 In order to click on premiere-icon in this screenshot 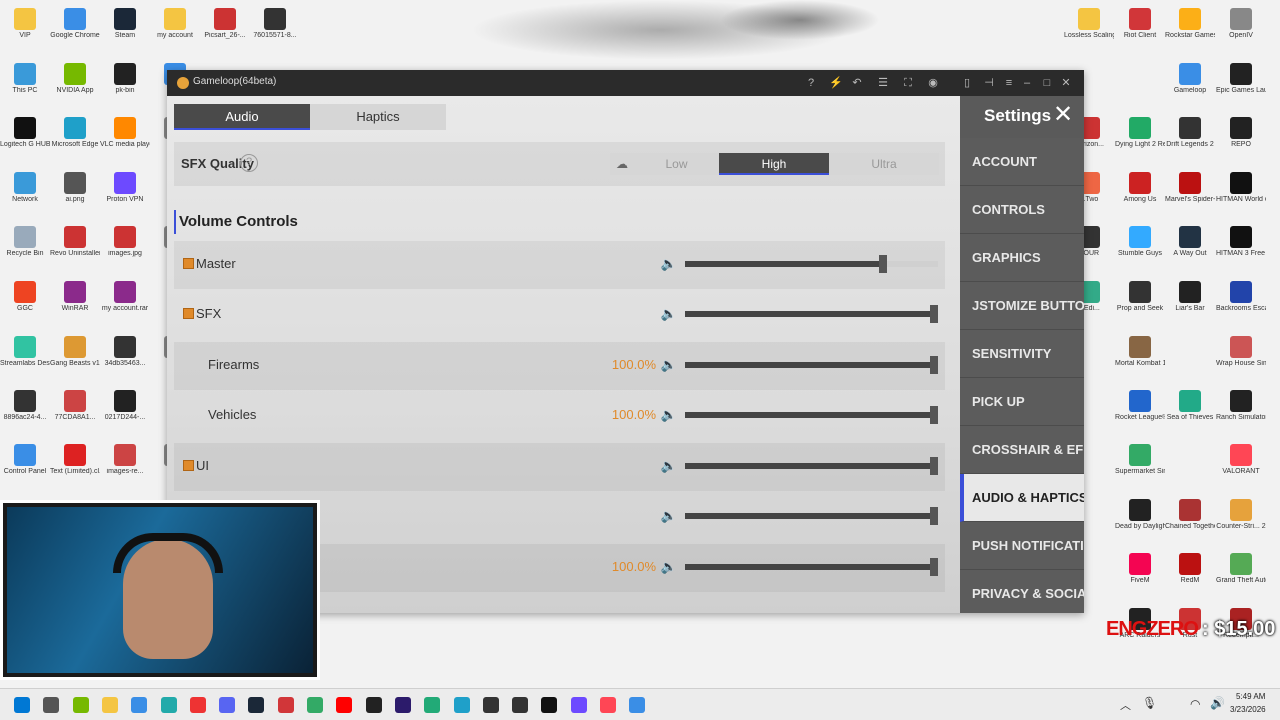, I will do `click(402, 705)`.